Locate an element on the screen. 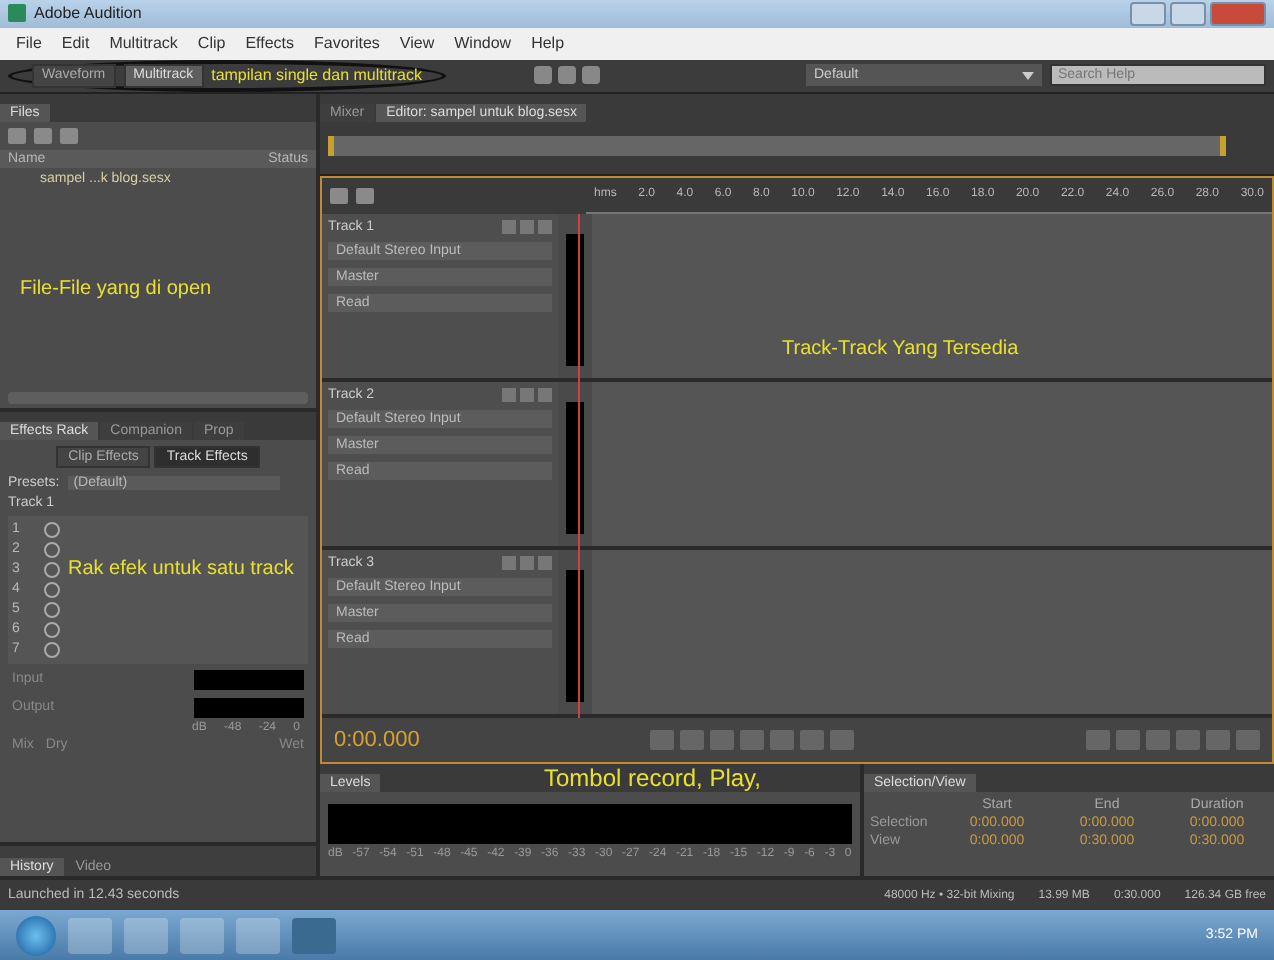 This screenshot has width=1274, height=960. menu-item: File is located at coordinates (29, 43).